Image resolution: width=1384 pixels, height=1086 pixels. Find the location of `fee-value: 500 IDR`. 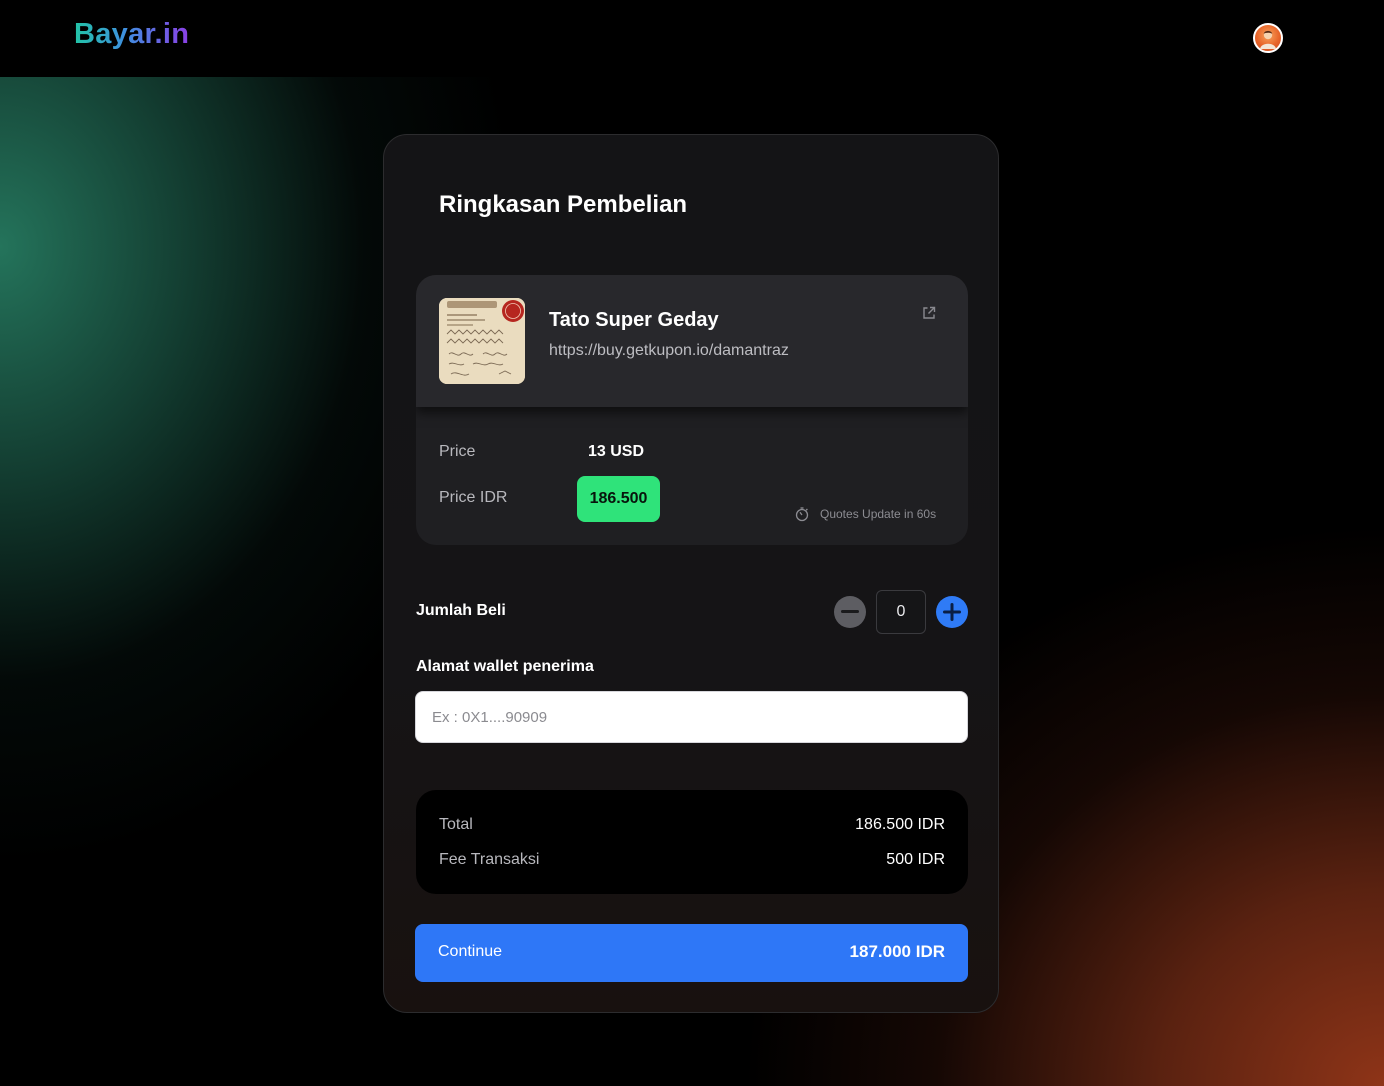

fee-value: 500 IDR is located at coordinates (915, 859).